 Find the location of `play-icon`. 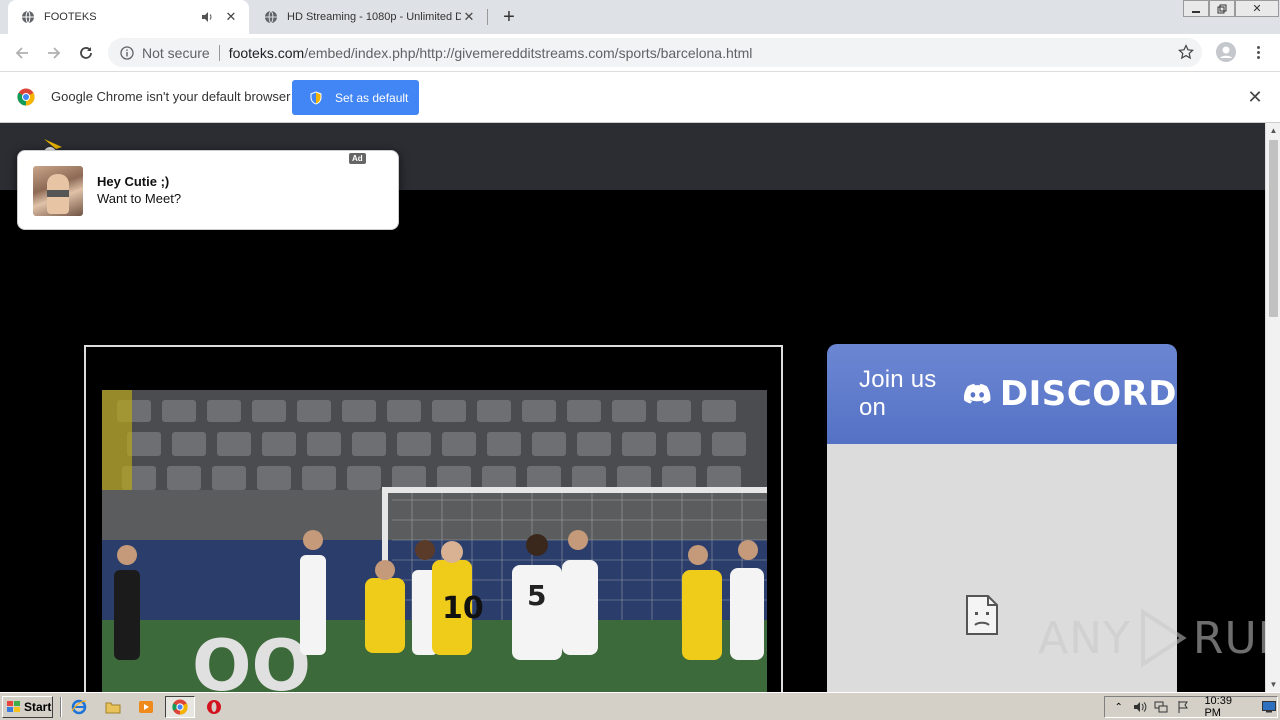

play-icon is located at coordinates (1163, 638).